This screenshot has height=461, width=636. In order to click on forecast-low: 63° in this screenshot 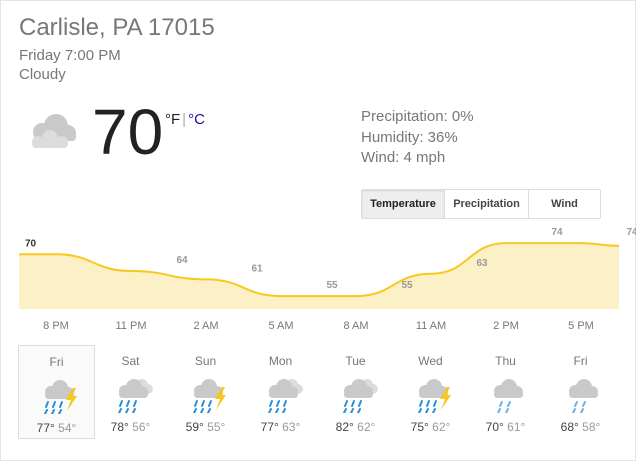, I will do `click(291, 427)`.